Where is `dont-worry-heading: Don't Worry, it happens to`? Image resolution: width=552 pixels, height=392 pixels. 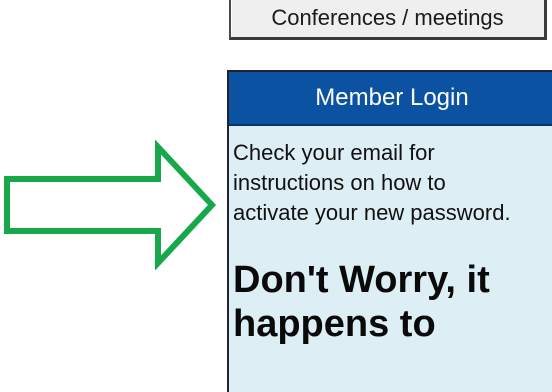
dont-worry-heading: Don't Worry, it happens to is located at coordinates (392, 302).